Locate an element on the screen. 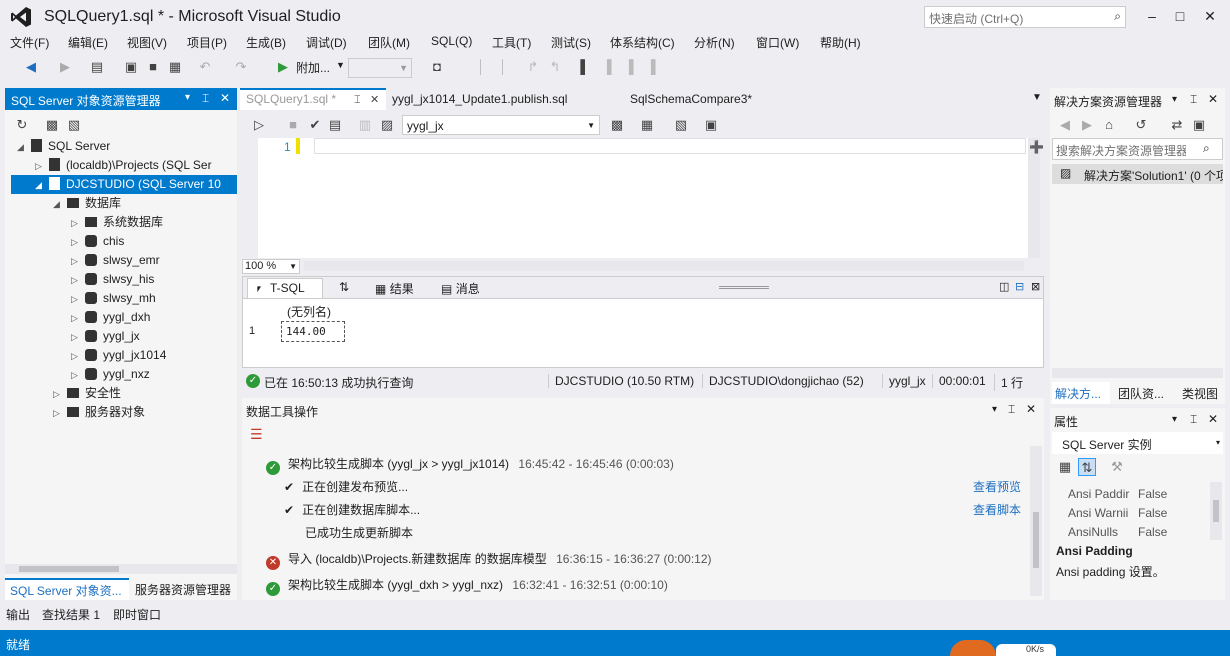 The image size is (1230, 656). menu-view: 视图(V) is located at coordinates (147, 42).